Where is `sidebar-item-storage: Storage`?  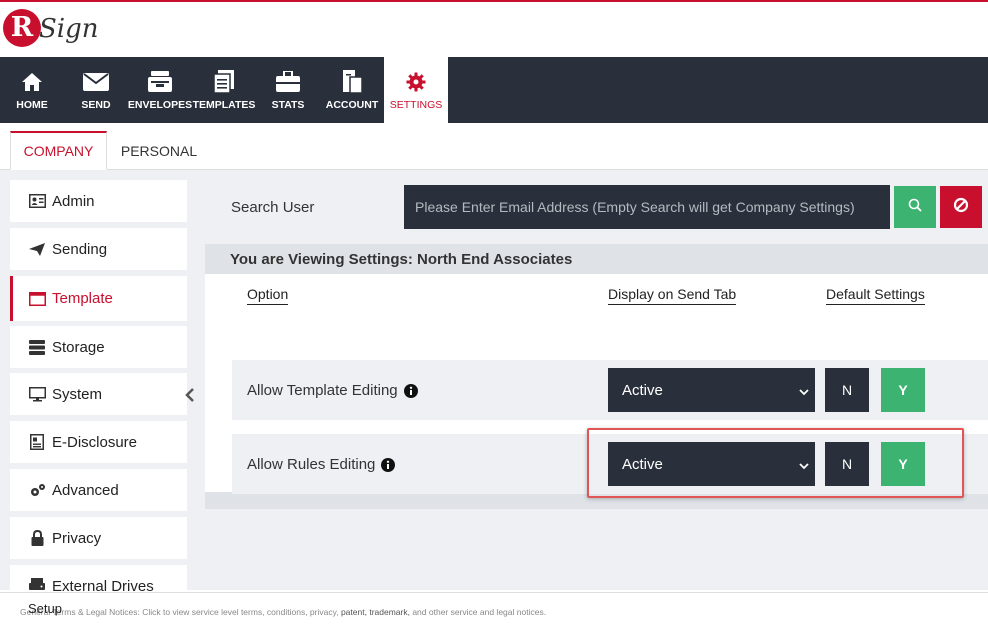 sidebar-item-storage: Storage is located at coordinates (98, 347).